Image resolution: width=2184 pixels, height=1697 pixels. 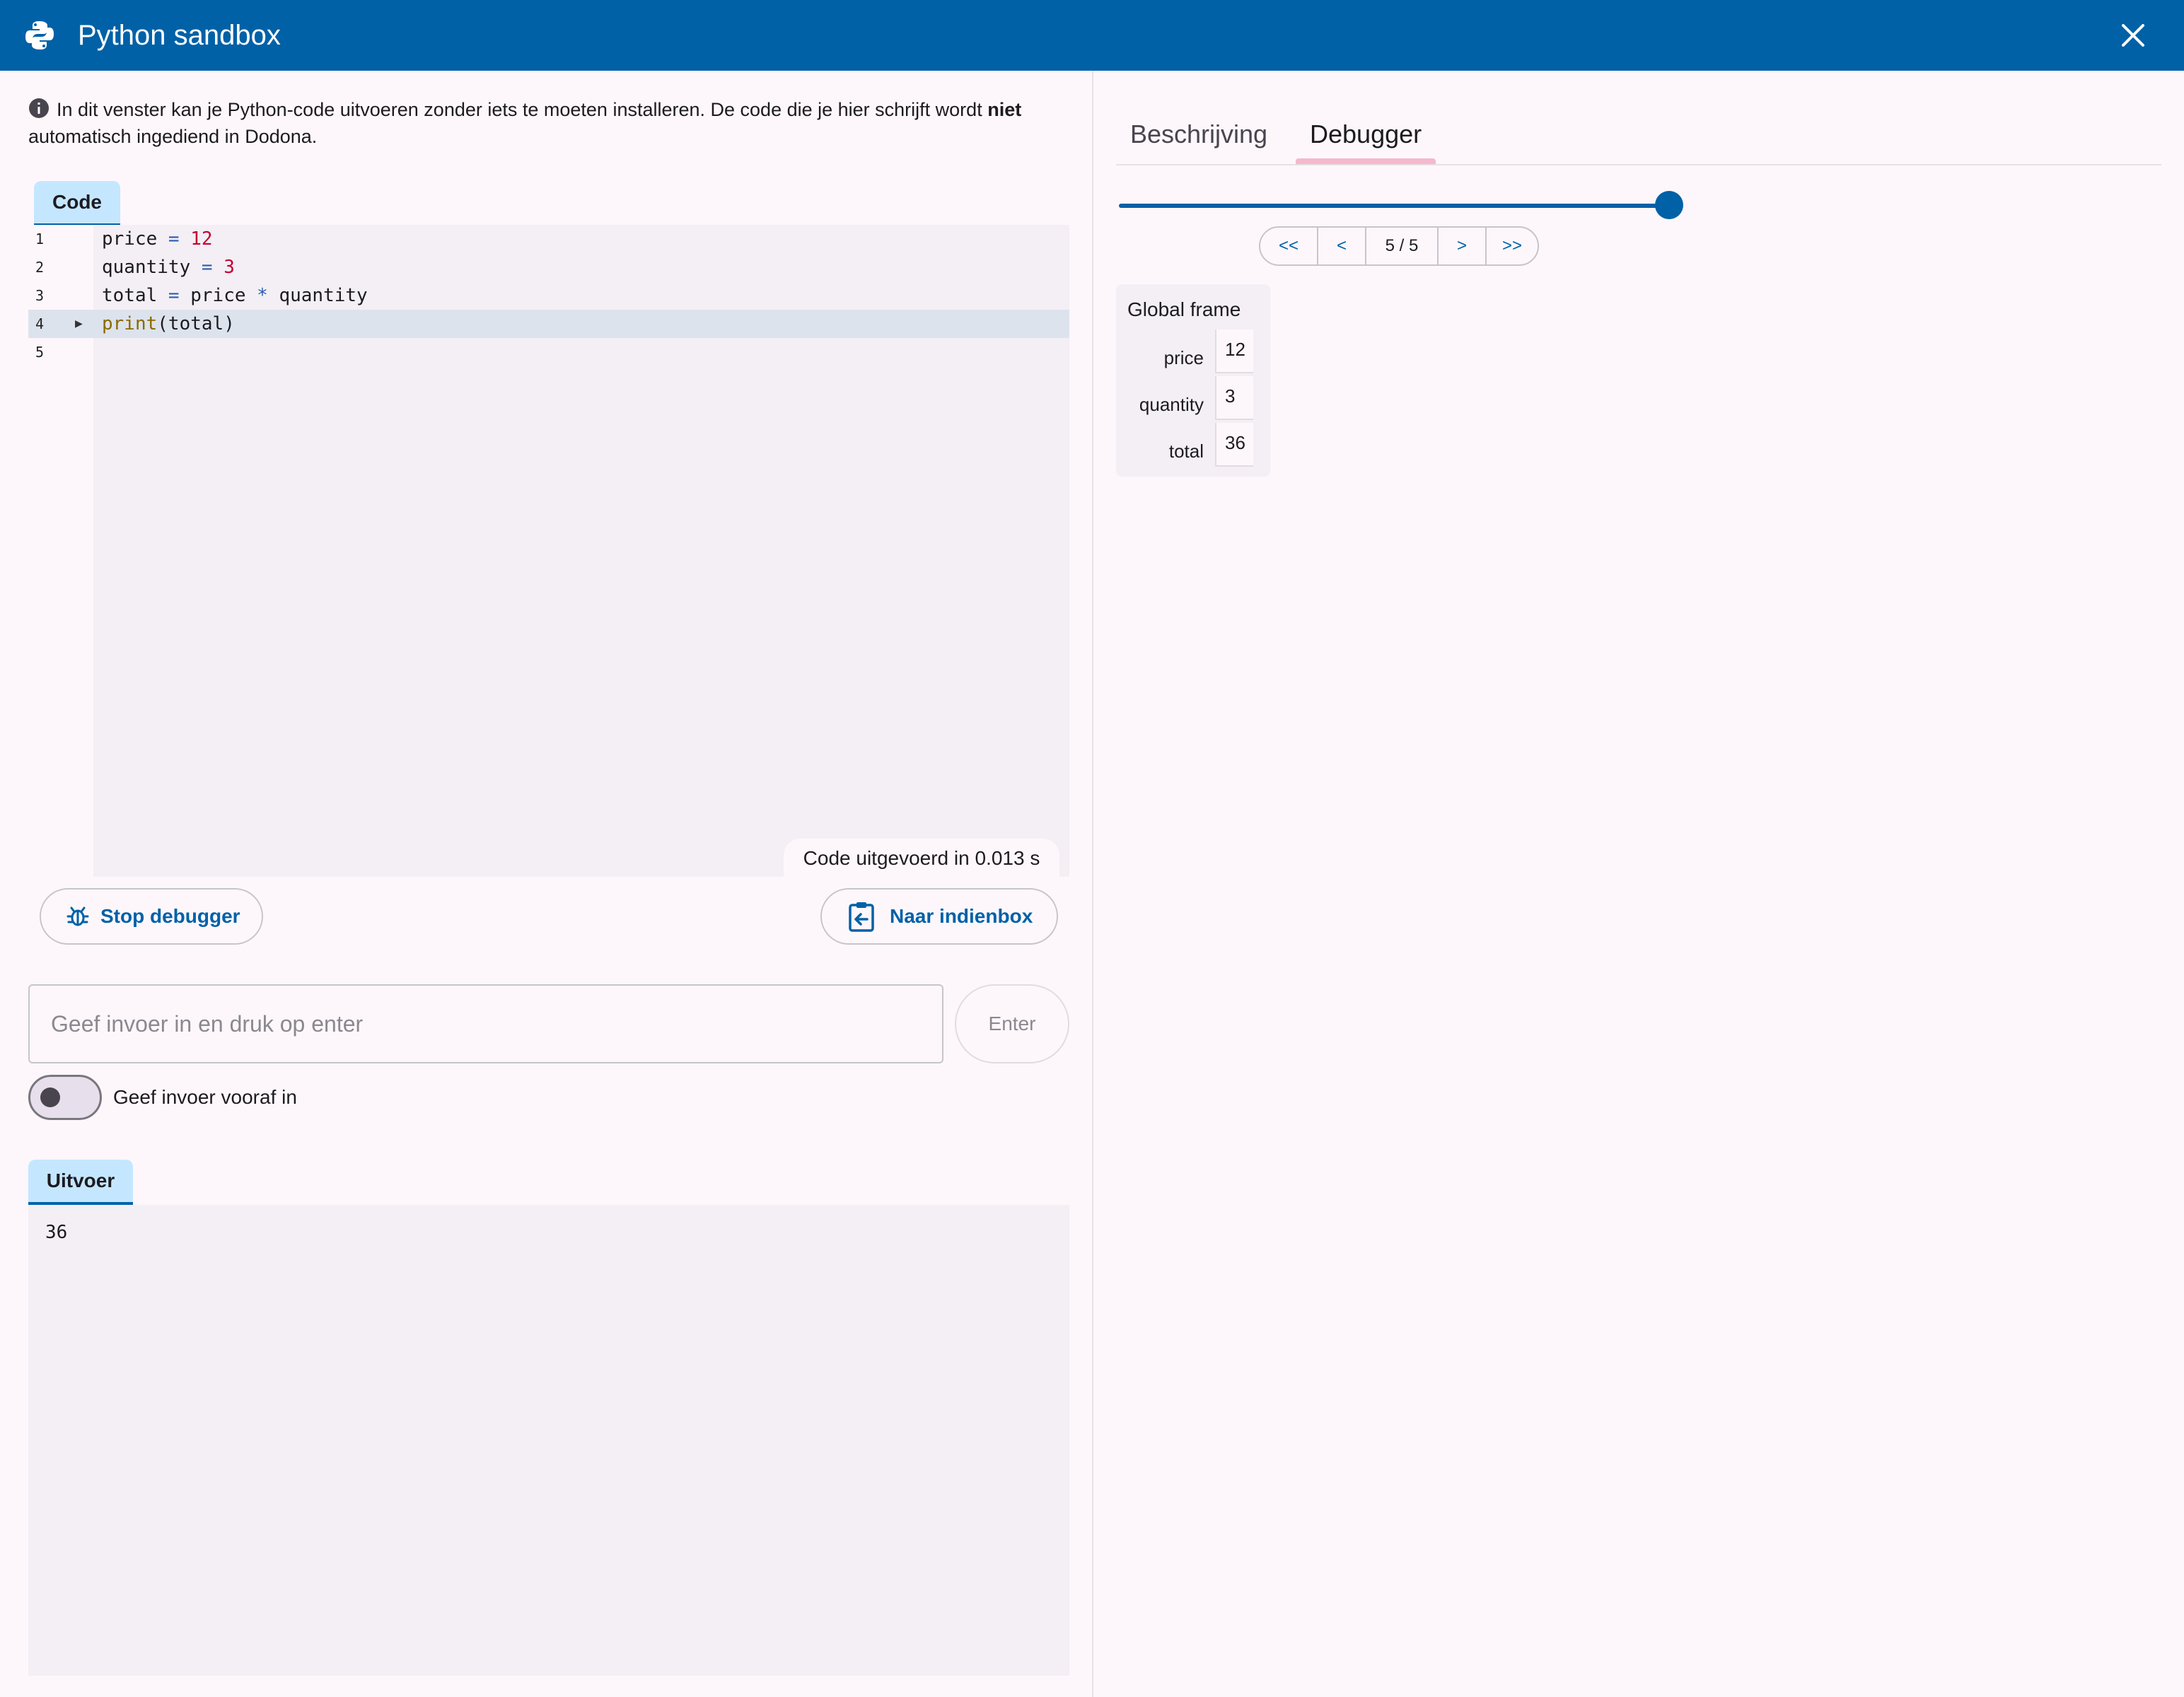 What do you see at coordinates (1341, 246) in the screenshot?
I see `previous-step-button: <` at bounding box center [1341, 246].